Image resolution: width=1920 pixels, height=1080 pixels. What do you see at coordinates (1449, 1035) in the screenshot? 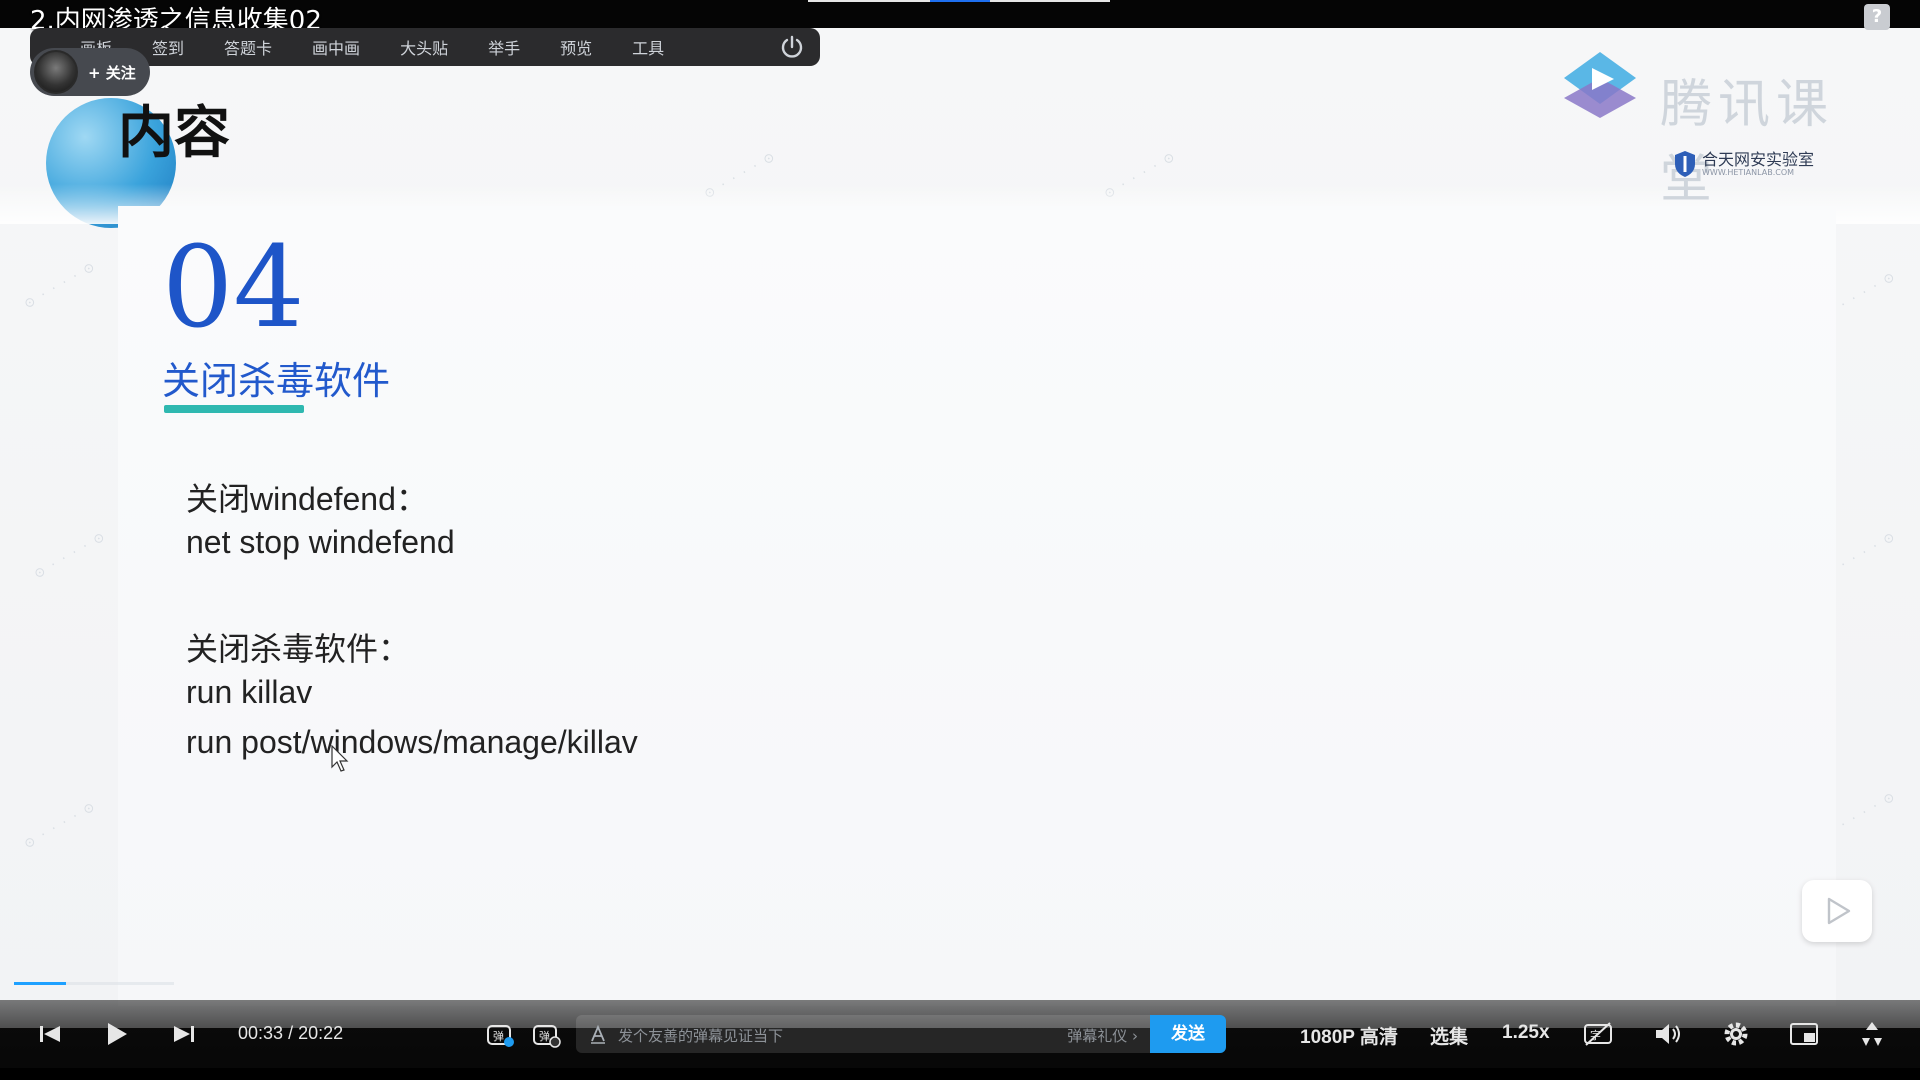
I see `episodes-button: 选集` at bounding box center [1449, 1035].